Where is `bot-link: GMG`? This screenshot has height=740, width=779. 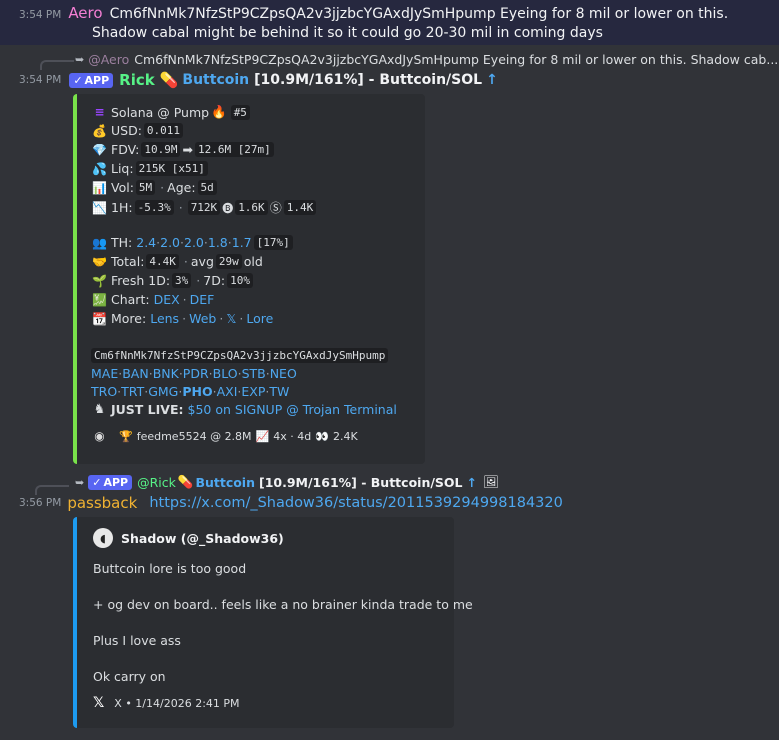 bot-link: GMG is located at coordinates (163, 391).